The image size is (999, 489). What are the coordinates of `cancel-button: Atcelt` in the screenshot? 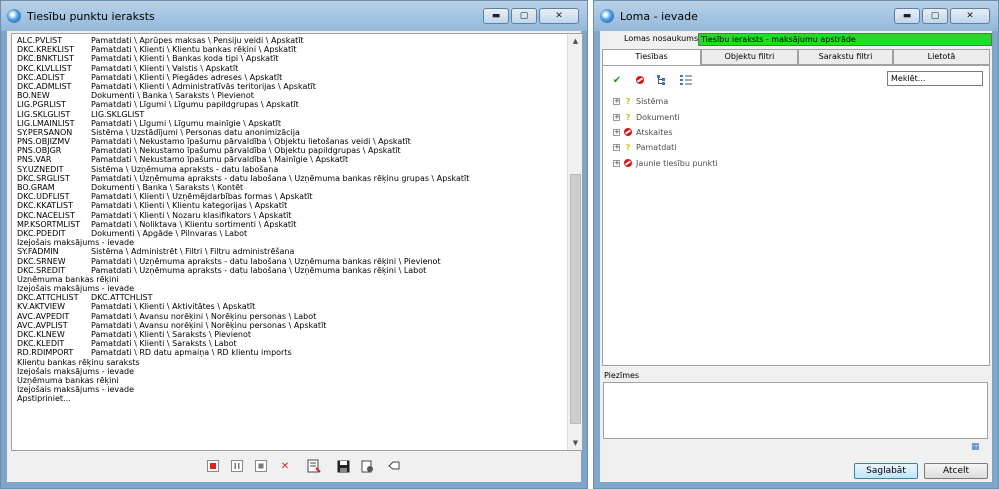 It's located at (956, 471).